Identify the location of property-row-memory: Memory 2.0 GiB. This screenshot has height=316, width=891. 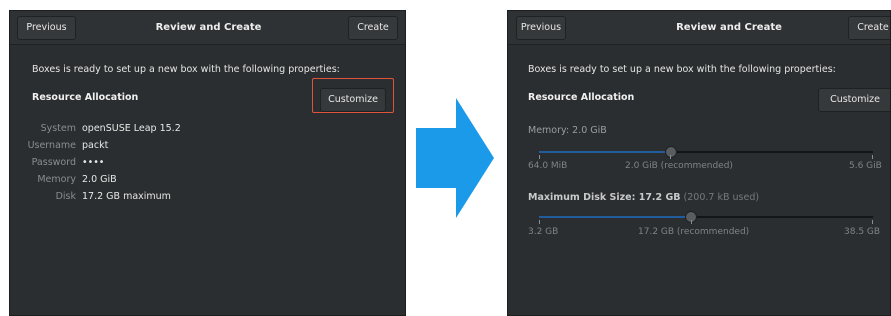
(207, 181).